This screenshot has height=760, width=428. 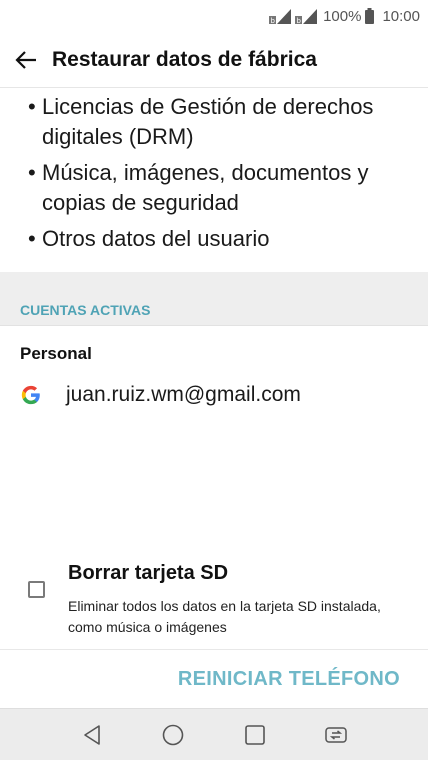 What do you see at coordinates (92, 735) in the screenshot?
I see `nav-back-icon` at bounding box center [92, 735].